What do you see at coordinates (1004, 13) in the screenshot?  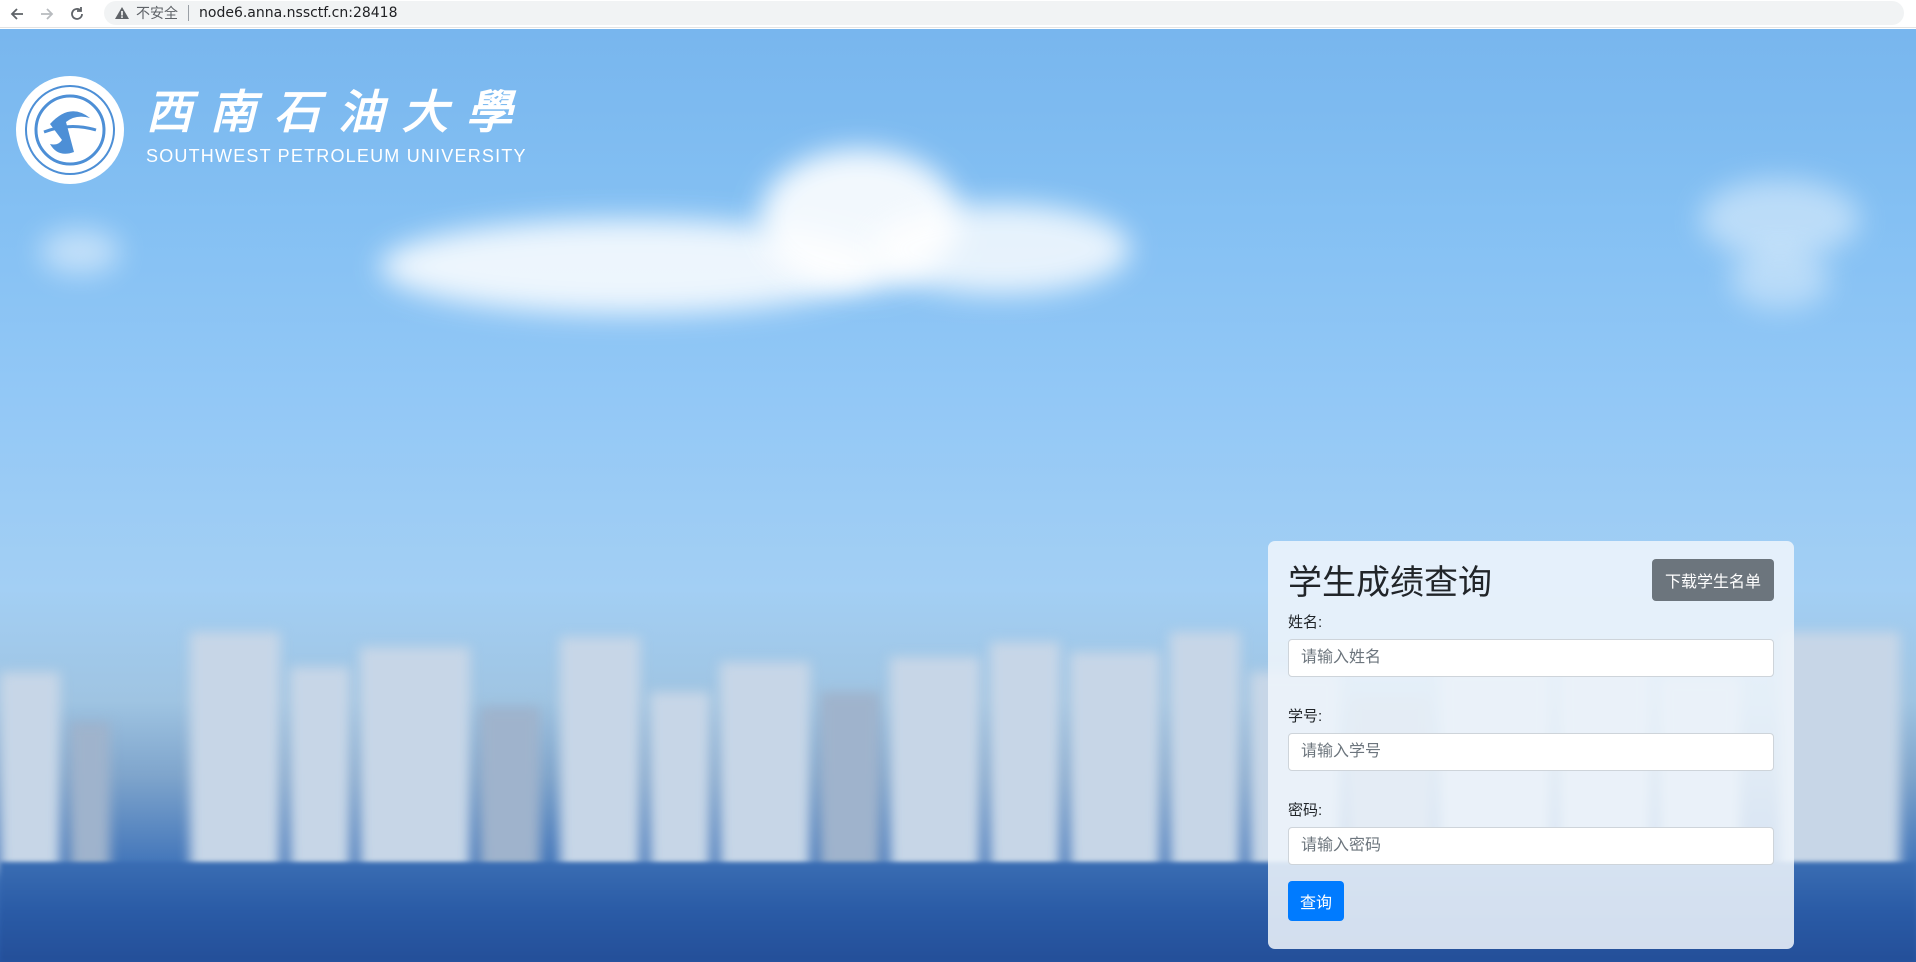 I see `address-bar: 不安全 node6.anna.nssctf.cn:28418` at bounding box center [1004, 13].